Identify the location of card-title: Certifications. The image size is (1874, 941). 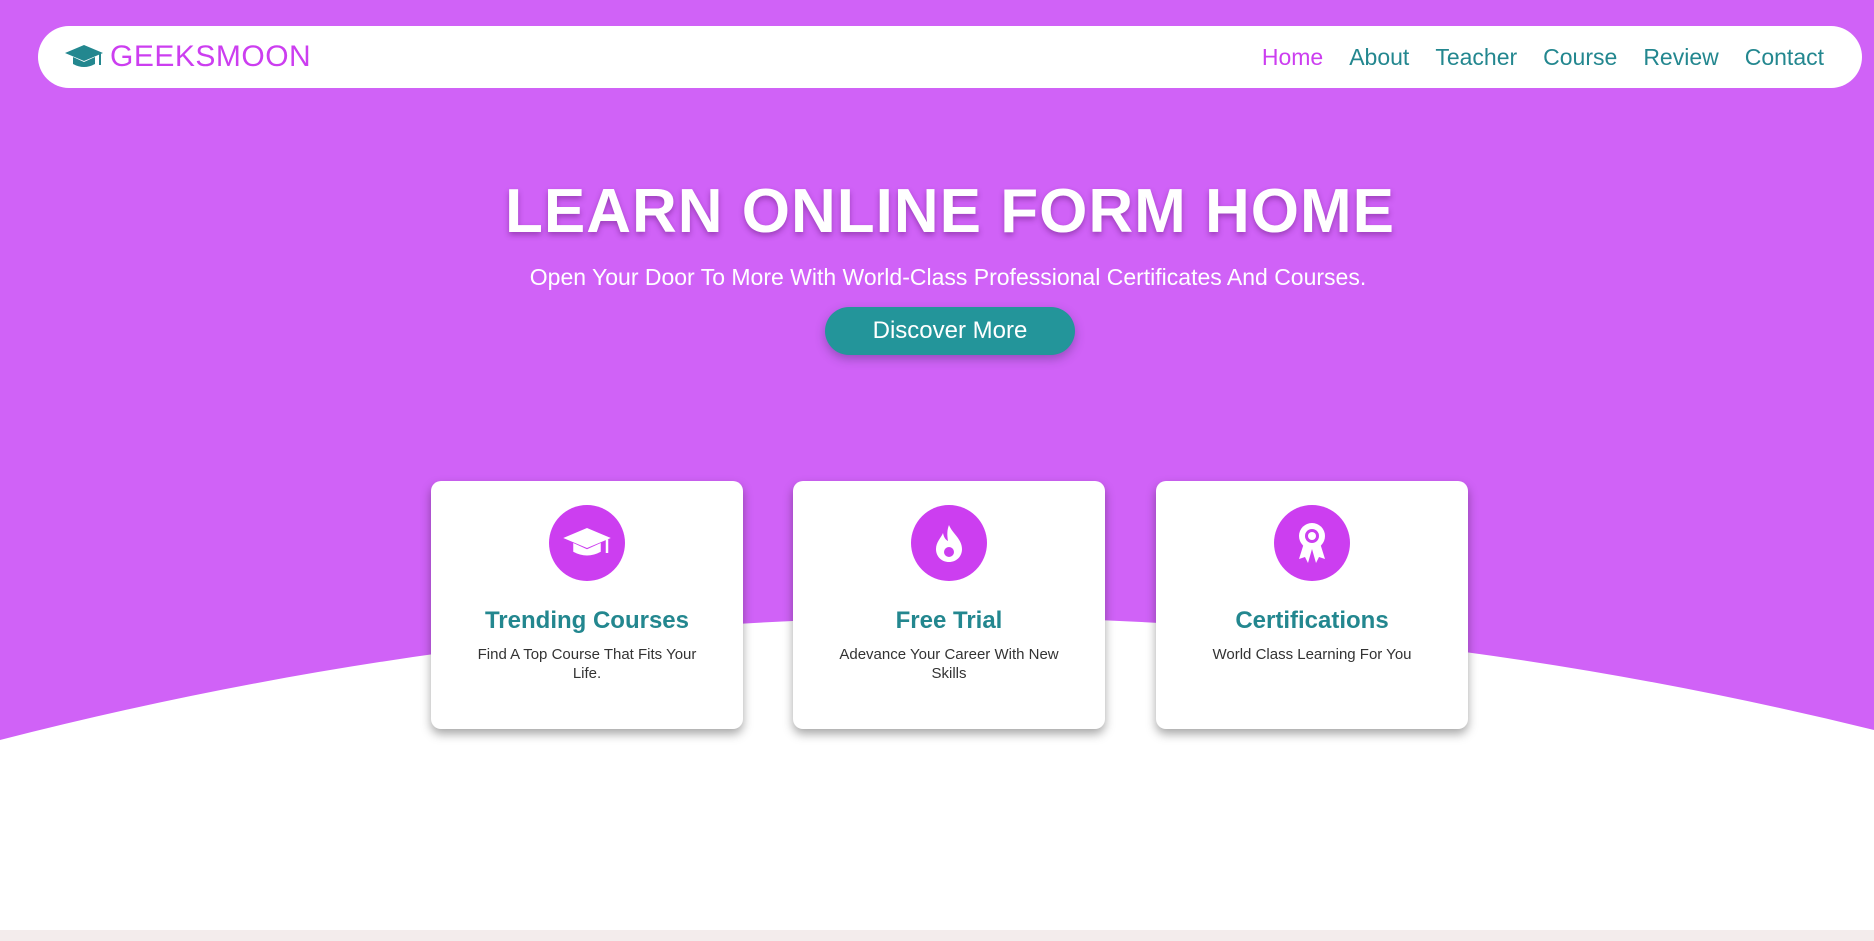
(1312, 620).